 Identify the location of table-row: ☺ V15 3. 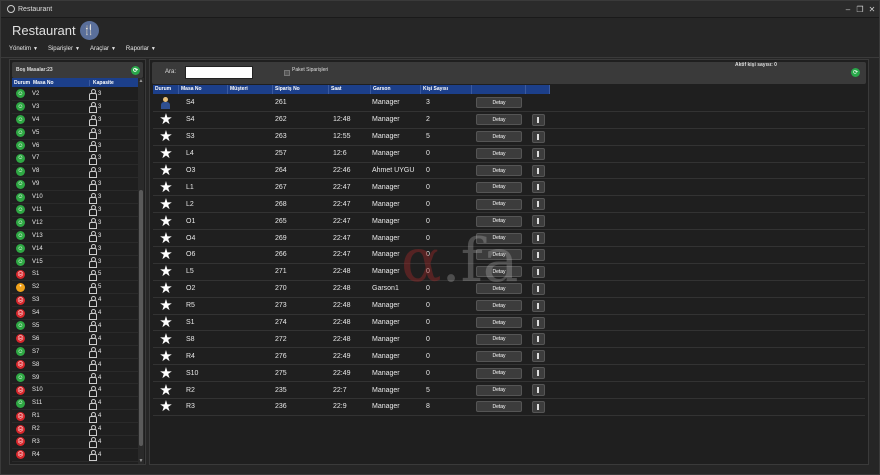
(75, 262).